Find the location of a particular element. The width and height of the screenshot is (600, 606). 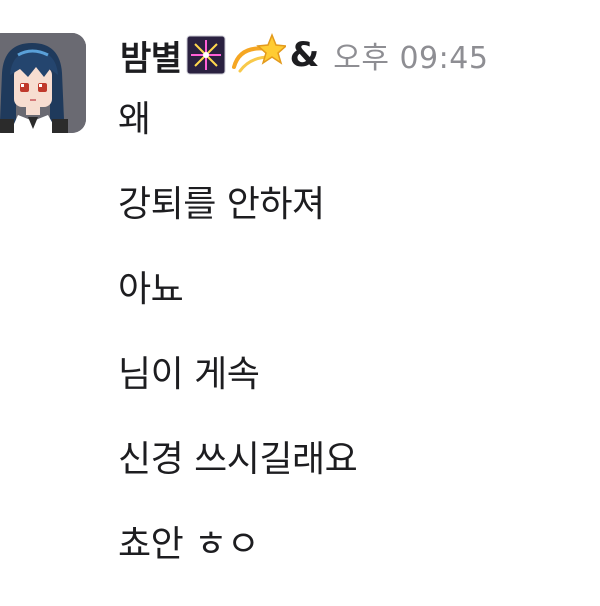

message-timestamp: 오후 09:45 is located at coordinates (411, 58).